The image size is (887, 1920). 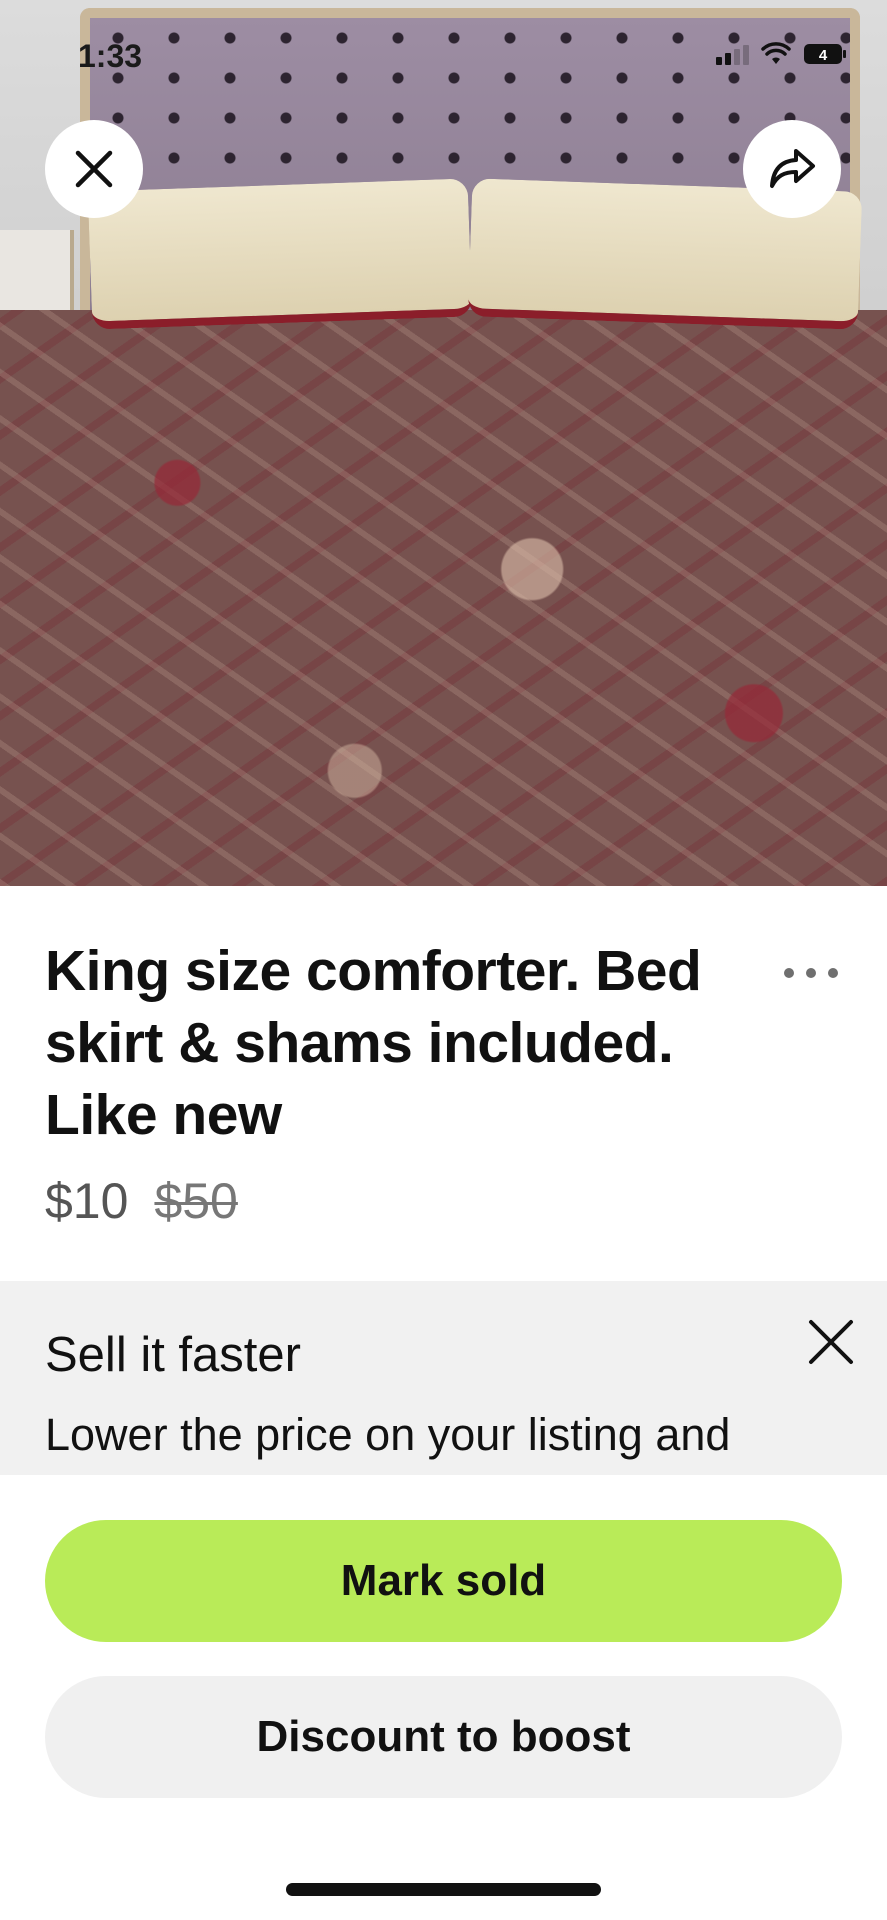 What do you see at coordinates (196, 1201) in the screenshot?
I see `original-price: $50` at bounding box center [196, 1201].